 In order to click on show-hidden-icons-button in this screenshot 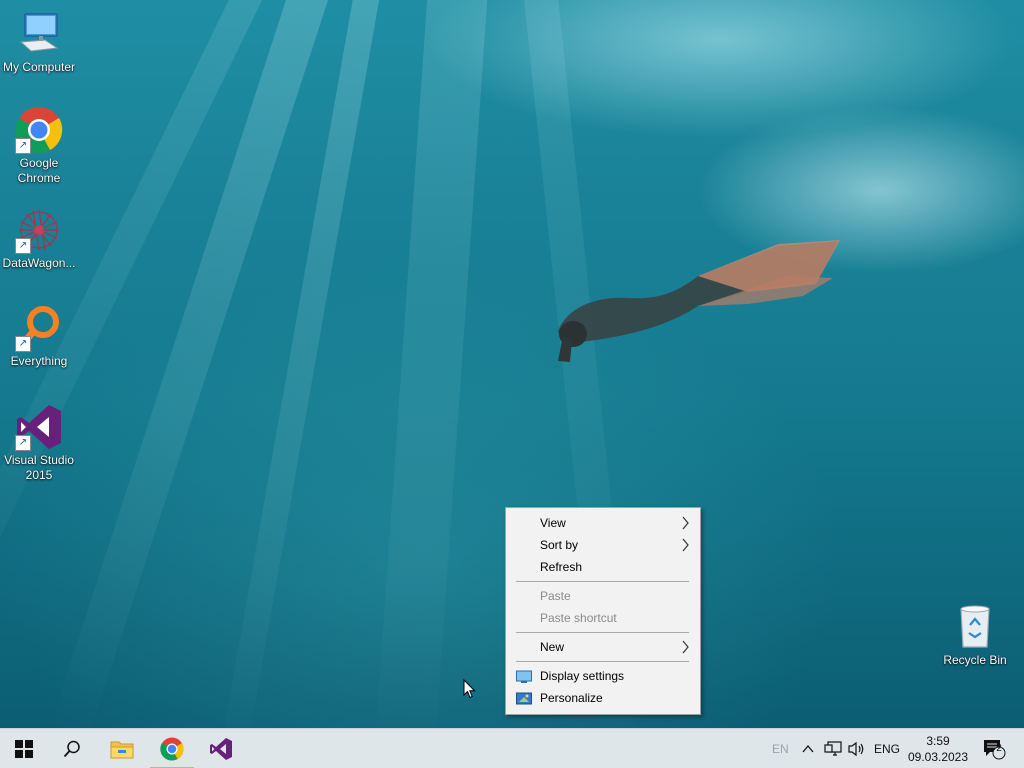, I will do `click(808, 748)`.